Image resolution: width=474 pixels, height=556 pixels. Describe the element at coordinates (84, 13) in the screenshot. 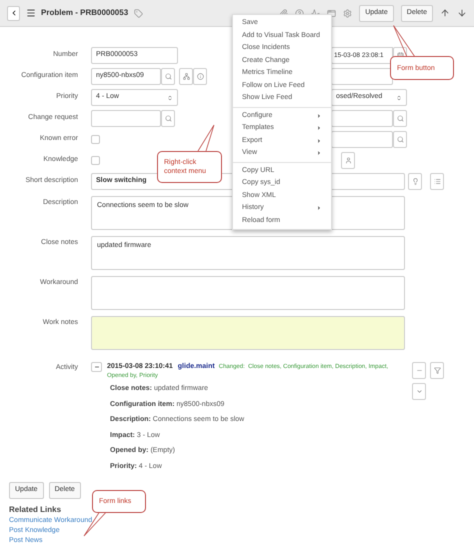

I see `form-title: Problem - PRB0000053` at that location.